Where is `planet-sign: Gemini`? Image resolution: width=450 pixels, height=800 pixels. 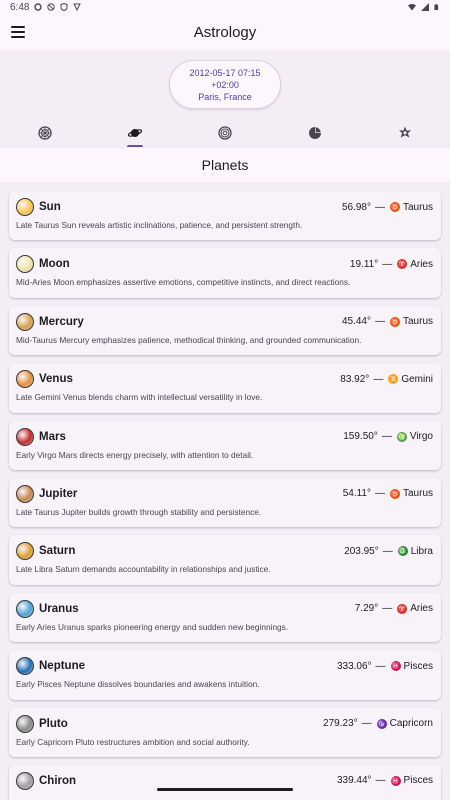 planet-sign: Gemini is located at coordinates (417, 379).